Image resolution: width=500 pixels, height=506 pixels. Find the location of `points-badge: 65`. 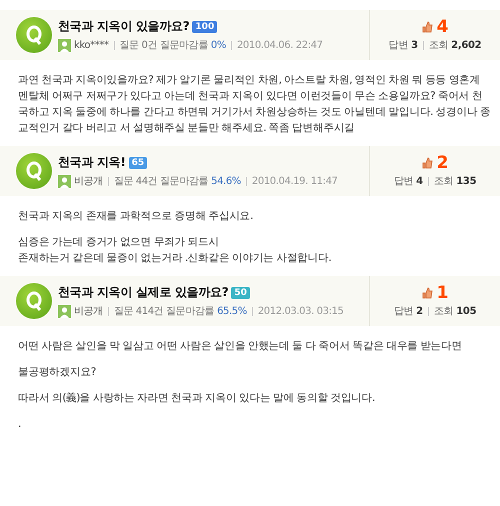

points-badge: 65 is located at coordinates (138, 162).